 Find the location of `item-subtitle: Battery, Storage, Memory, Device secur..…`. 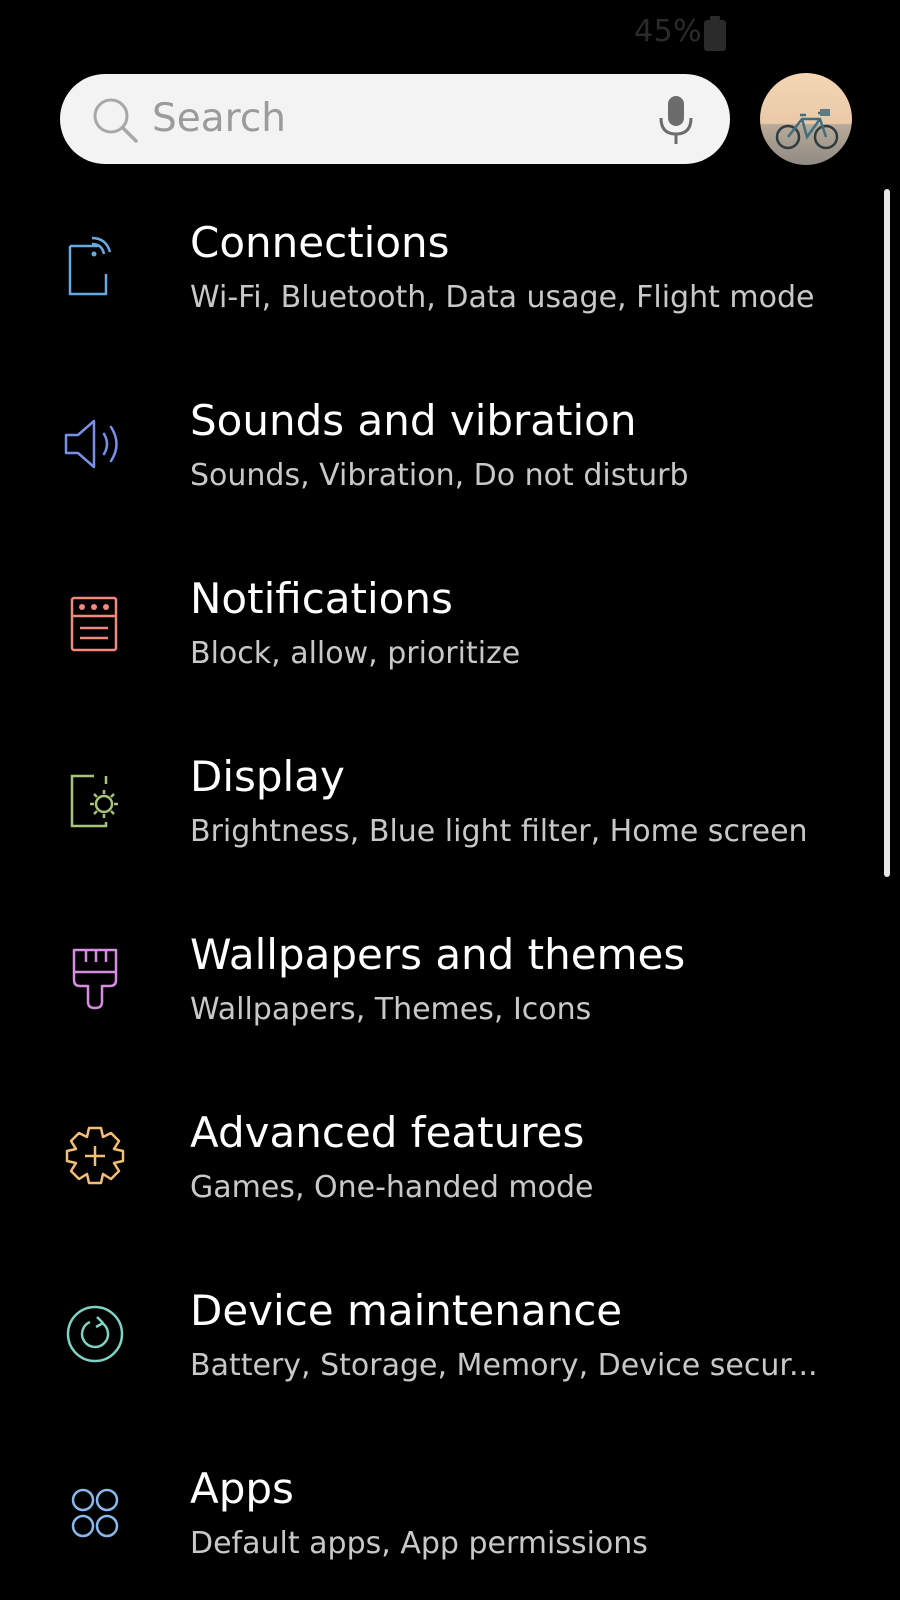

item-subtitle: Battery, Storage, Memory, Device secur..… is located at coordinates (504, 1365).